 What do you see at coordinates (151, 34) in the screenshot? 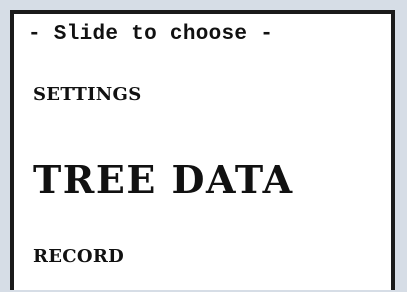
I see `slide-hint-text: - Slide to choose -` at bounding box center [151, 34].